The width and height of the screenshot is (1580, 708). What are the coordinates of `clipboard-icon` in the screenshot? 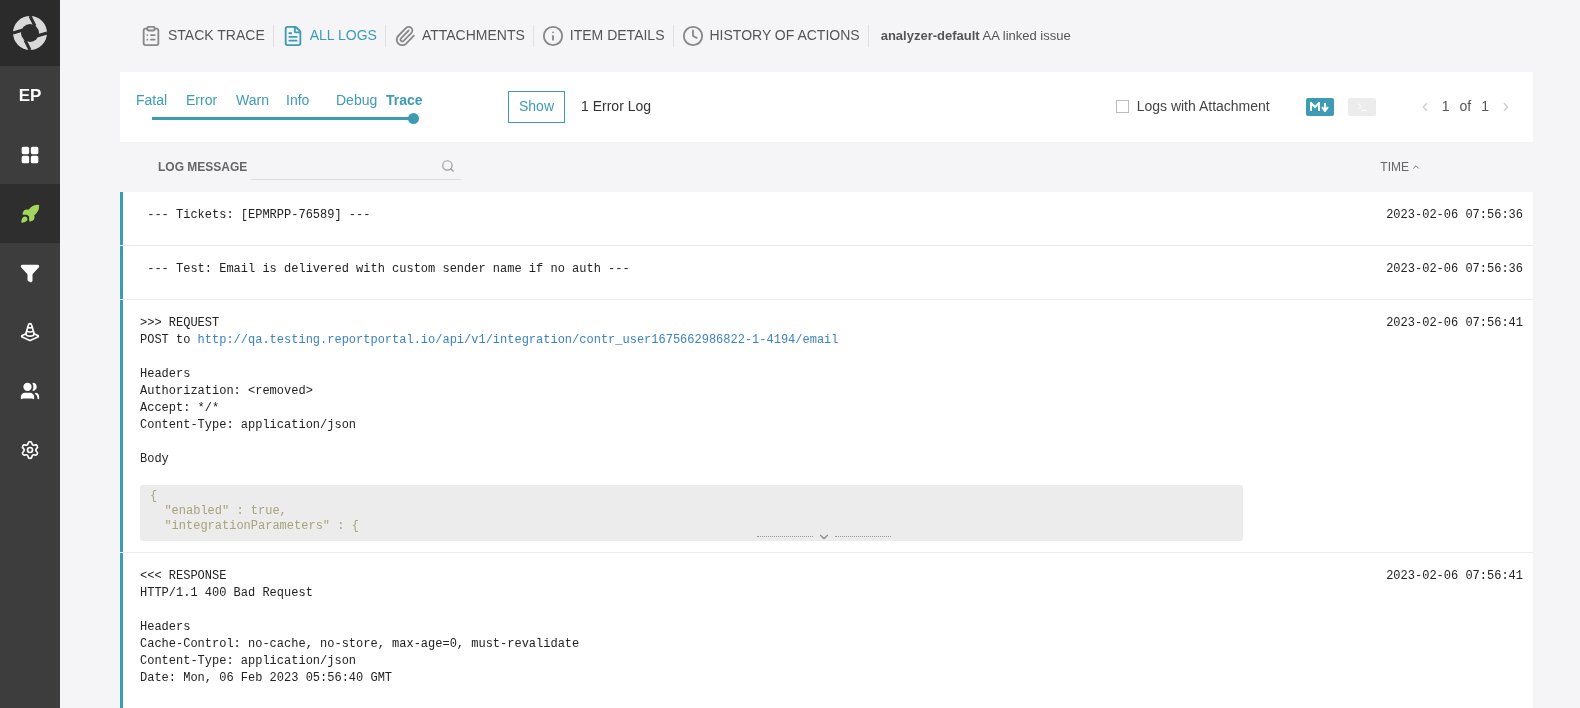 It's located at (151, 35).